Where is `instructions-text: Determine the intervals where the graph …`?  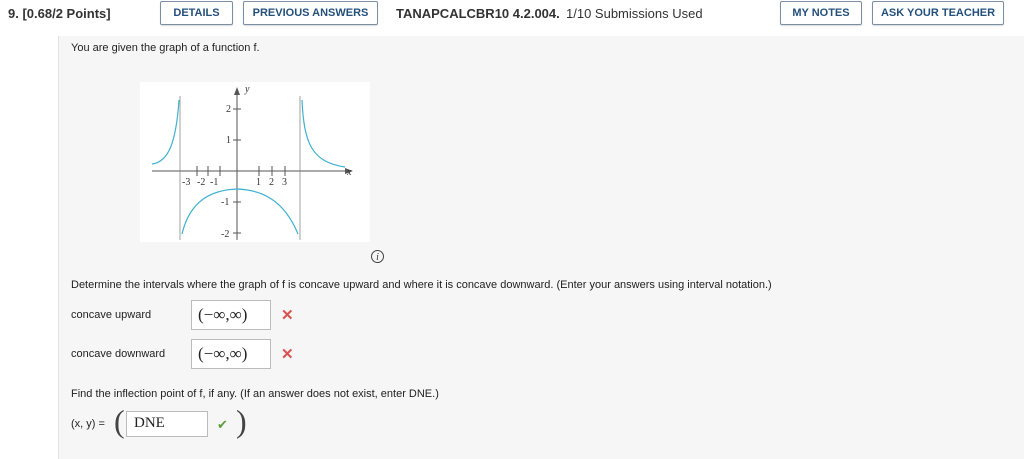 instructions-text: Determine the intervals where the graph … is located at coordinates (421, 285).